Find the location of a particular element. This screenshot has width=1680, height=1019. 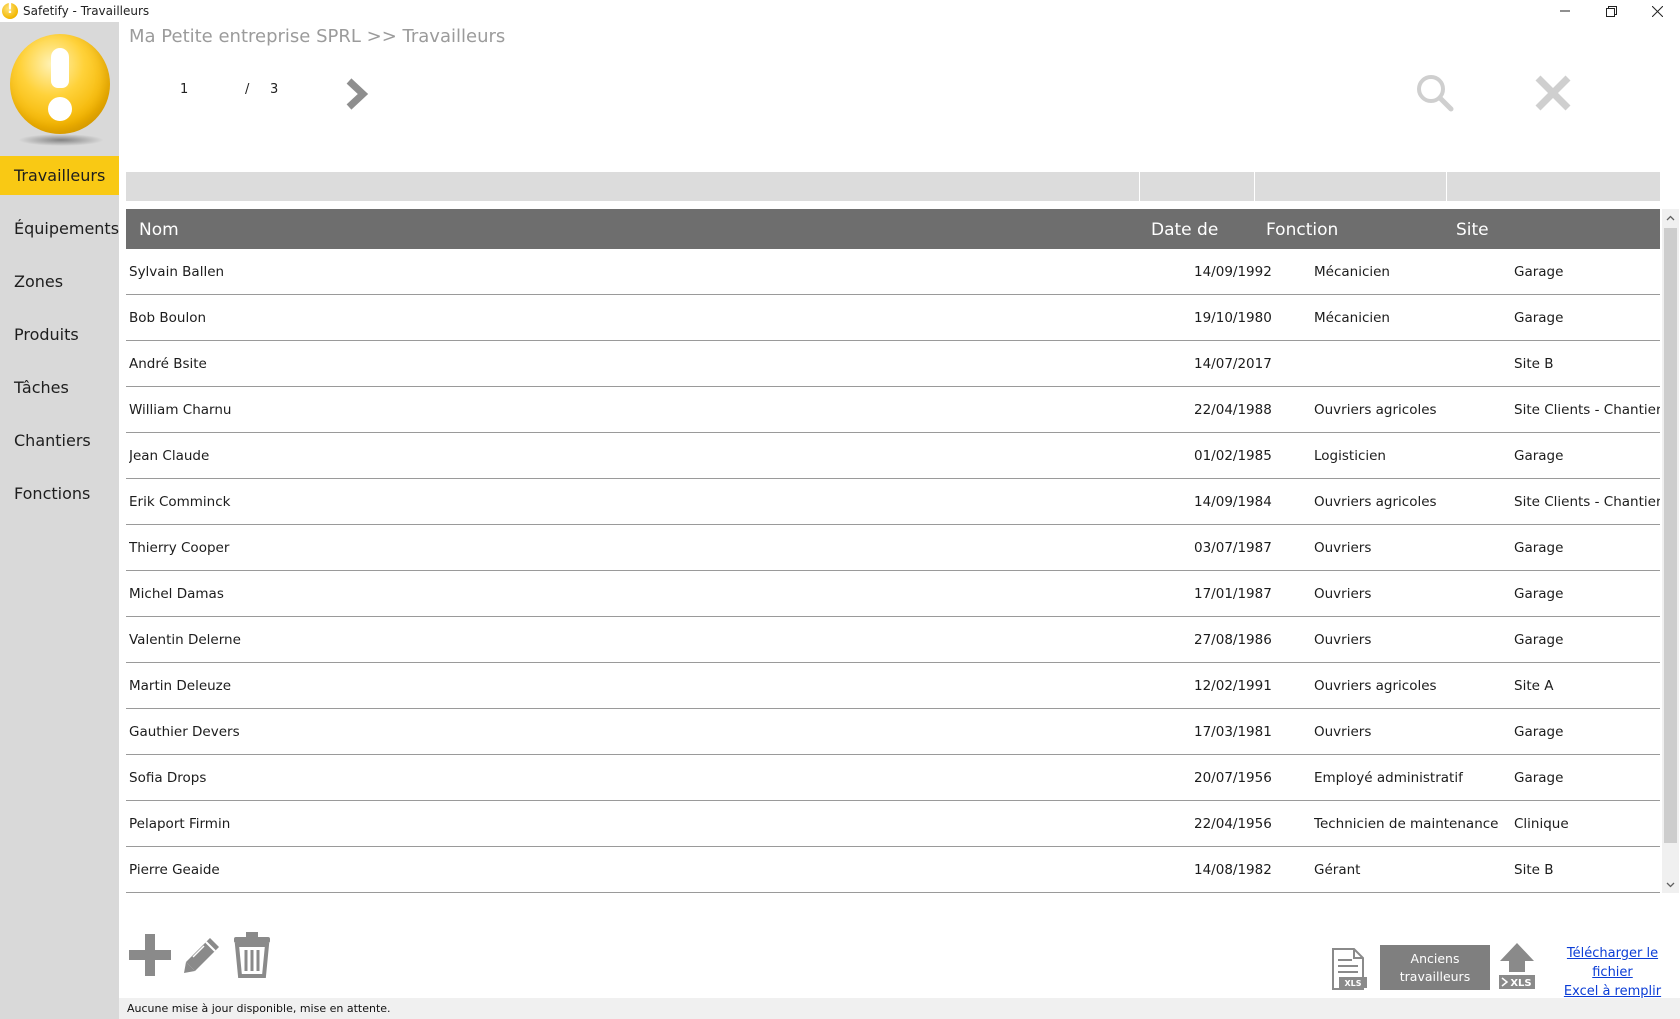

edit-button is located at coordinates (202, 955).